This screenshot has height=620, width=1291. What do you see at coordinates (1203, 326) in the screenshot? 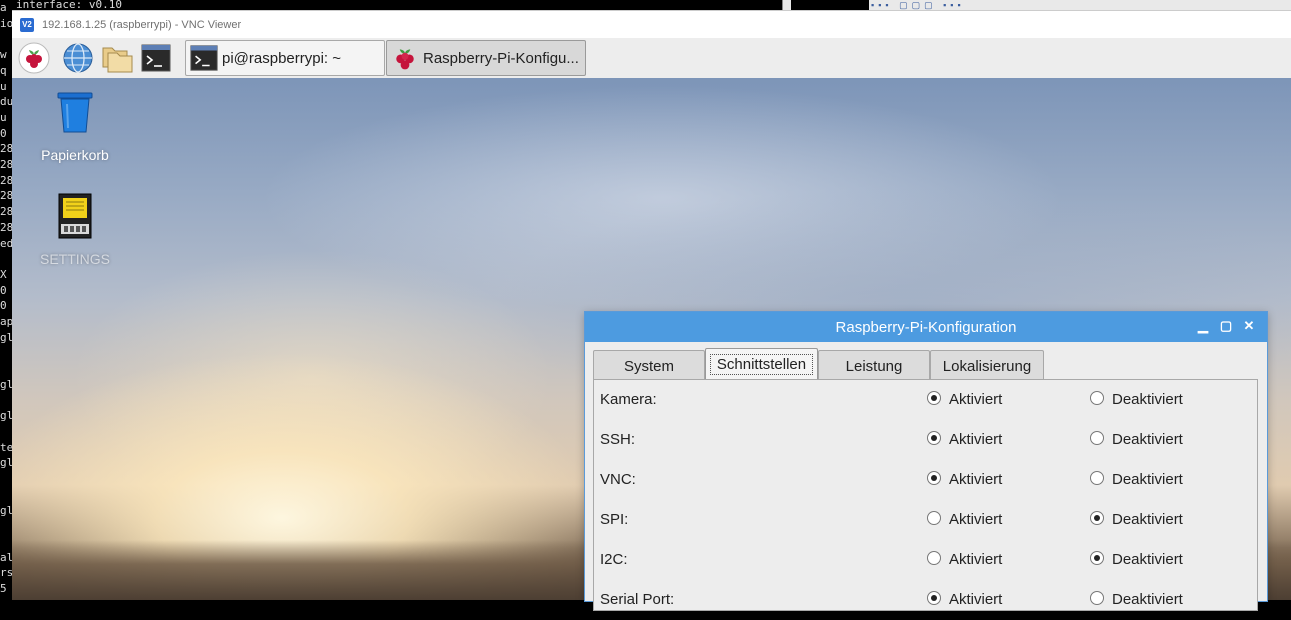
I see `minimize-icon: ▁` at bounding box center [1203, 326].